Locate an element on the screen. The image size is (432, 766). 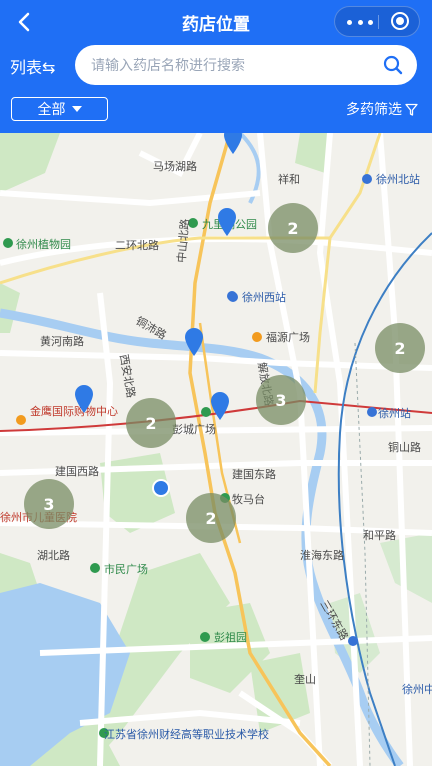
map-label: 奎山 is located at coordinates (305, 679).